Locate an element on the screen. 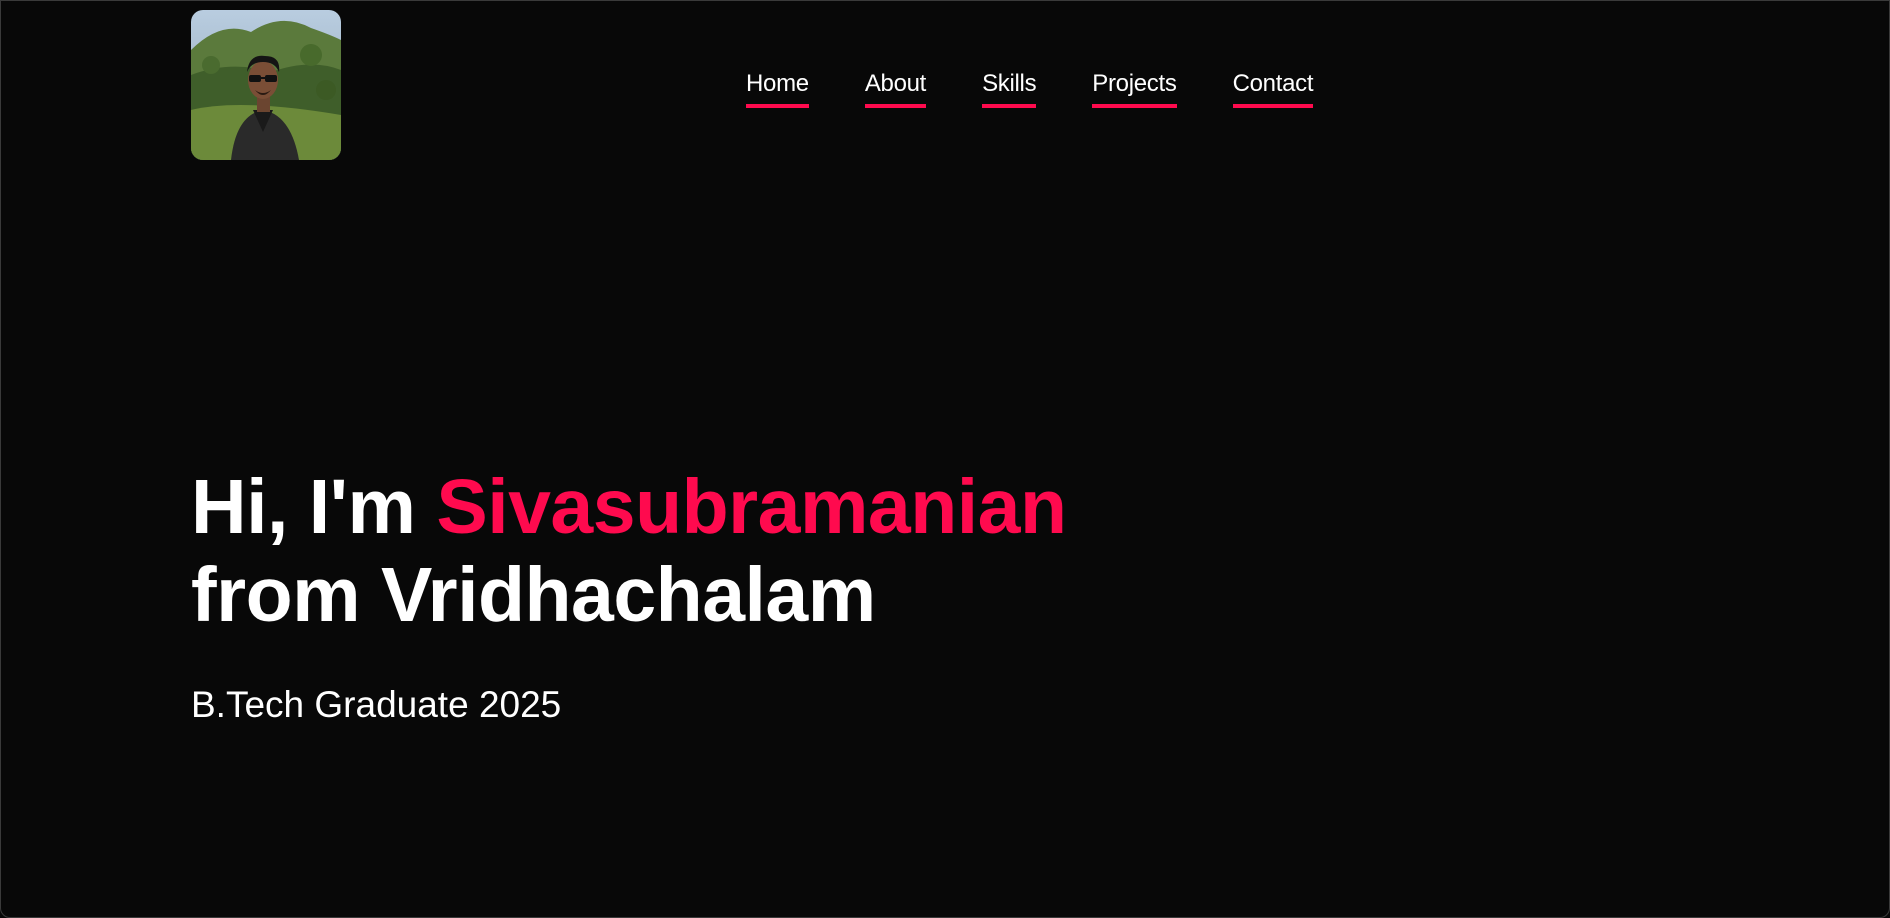  main-nav: Home About Skills Projects Contact is located at coordinates (1030, 88).